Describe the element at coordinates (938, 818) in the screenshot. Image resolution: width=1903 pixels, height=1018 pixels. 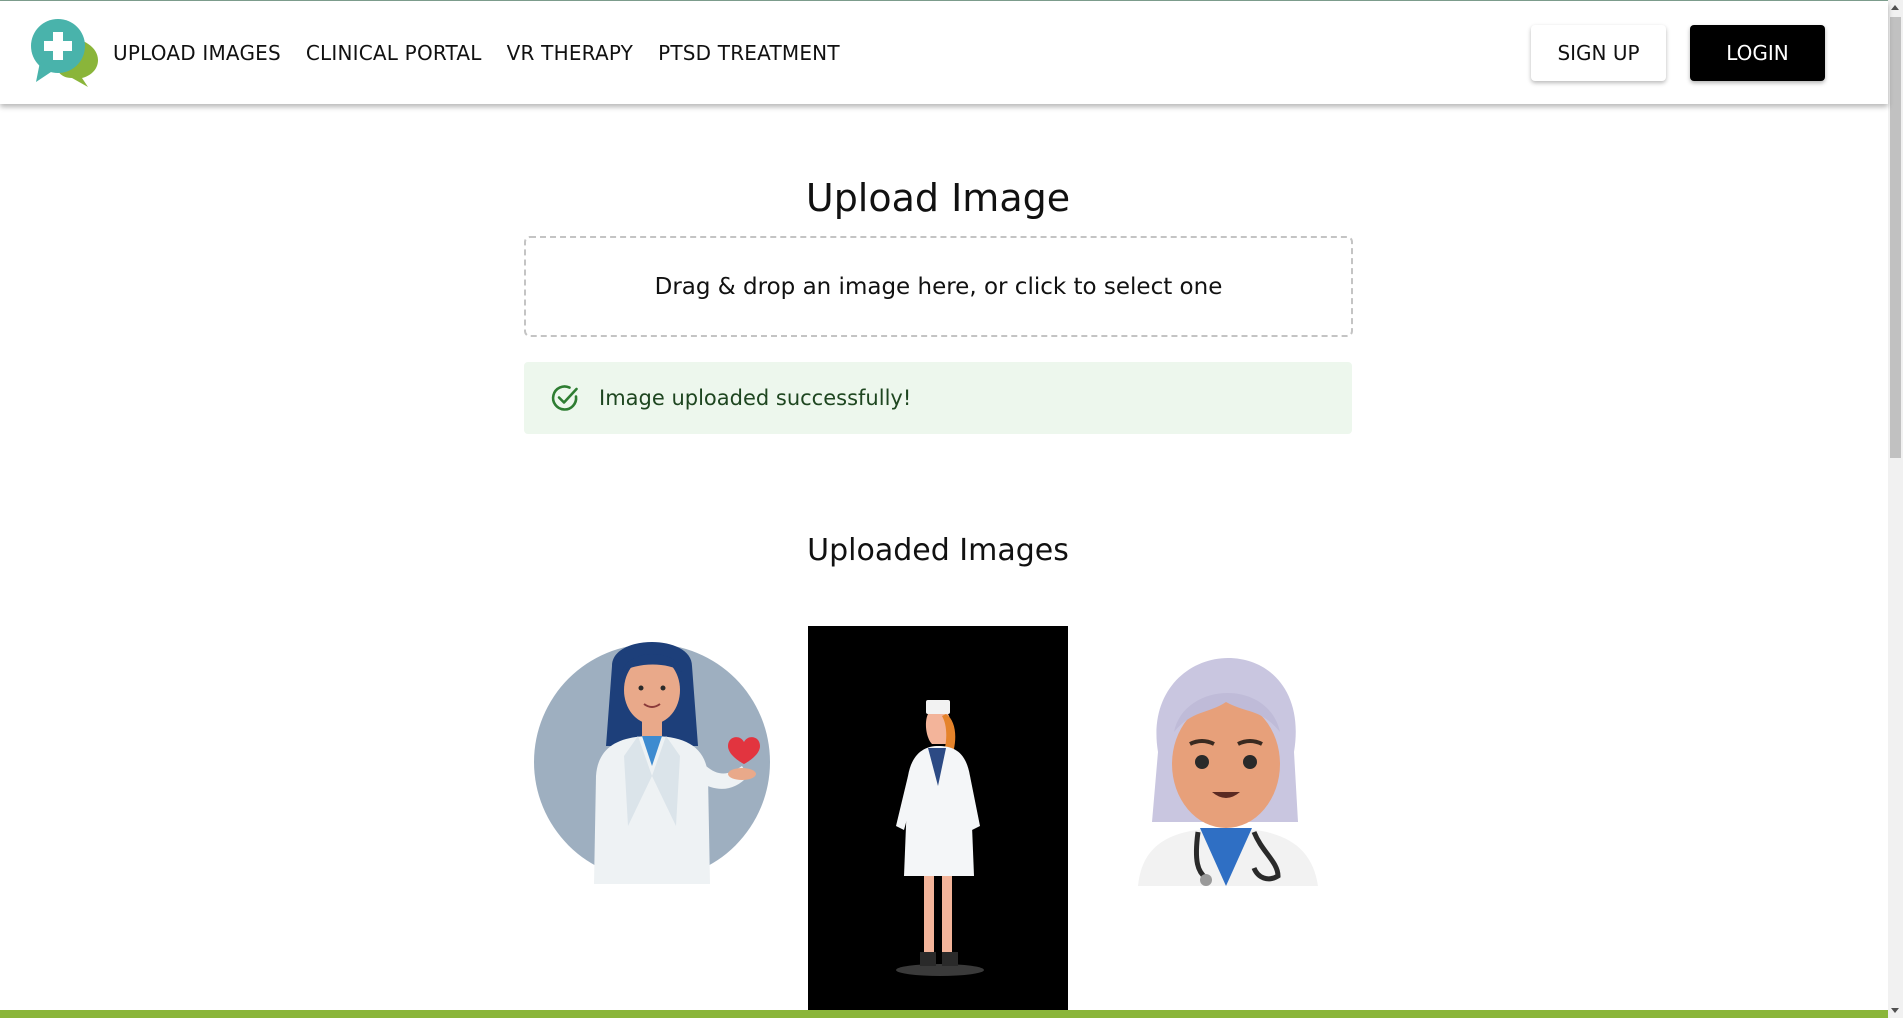
I see `nurse-standing-image` at that location.